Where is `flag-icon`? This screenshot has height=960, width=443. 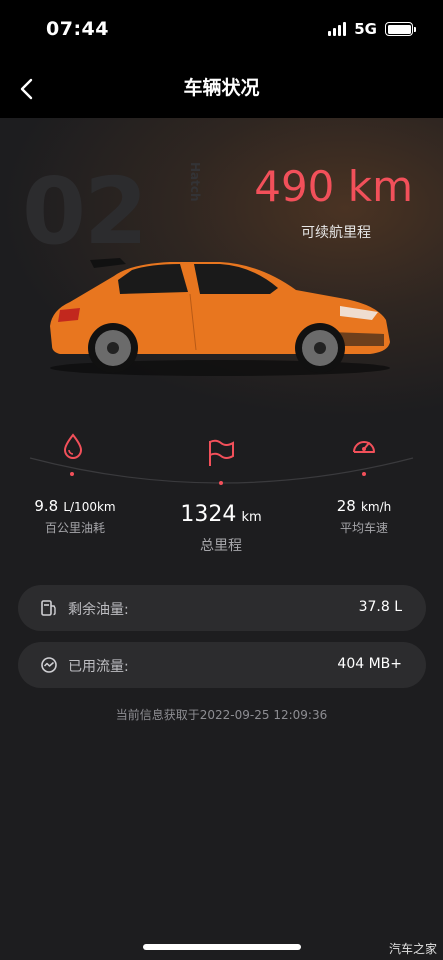
flag-icon is located at coordinates (221, 453).